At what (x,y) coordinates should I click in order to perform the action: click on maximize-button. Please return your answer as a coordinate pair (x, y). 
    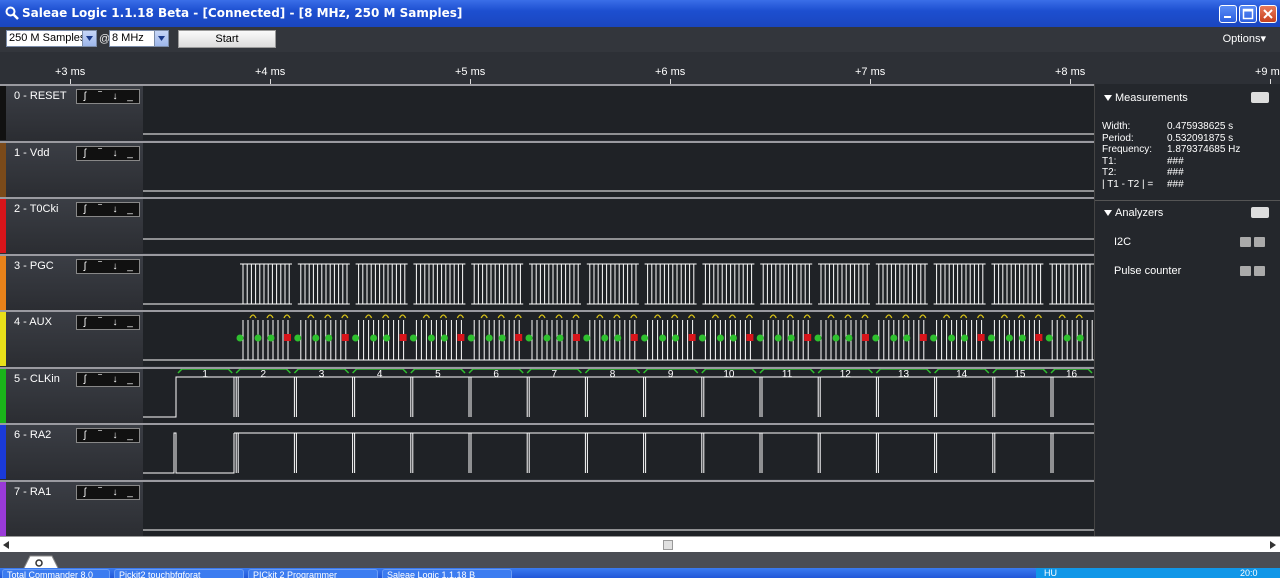
    Looking at the image, I should click on (1248, 14).